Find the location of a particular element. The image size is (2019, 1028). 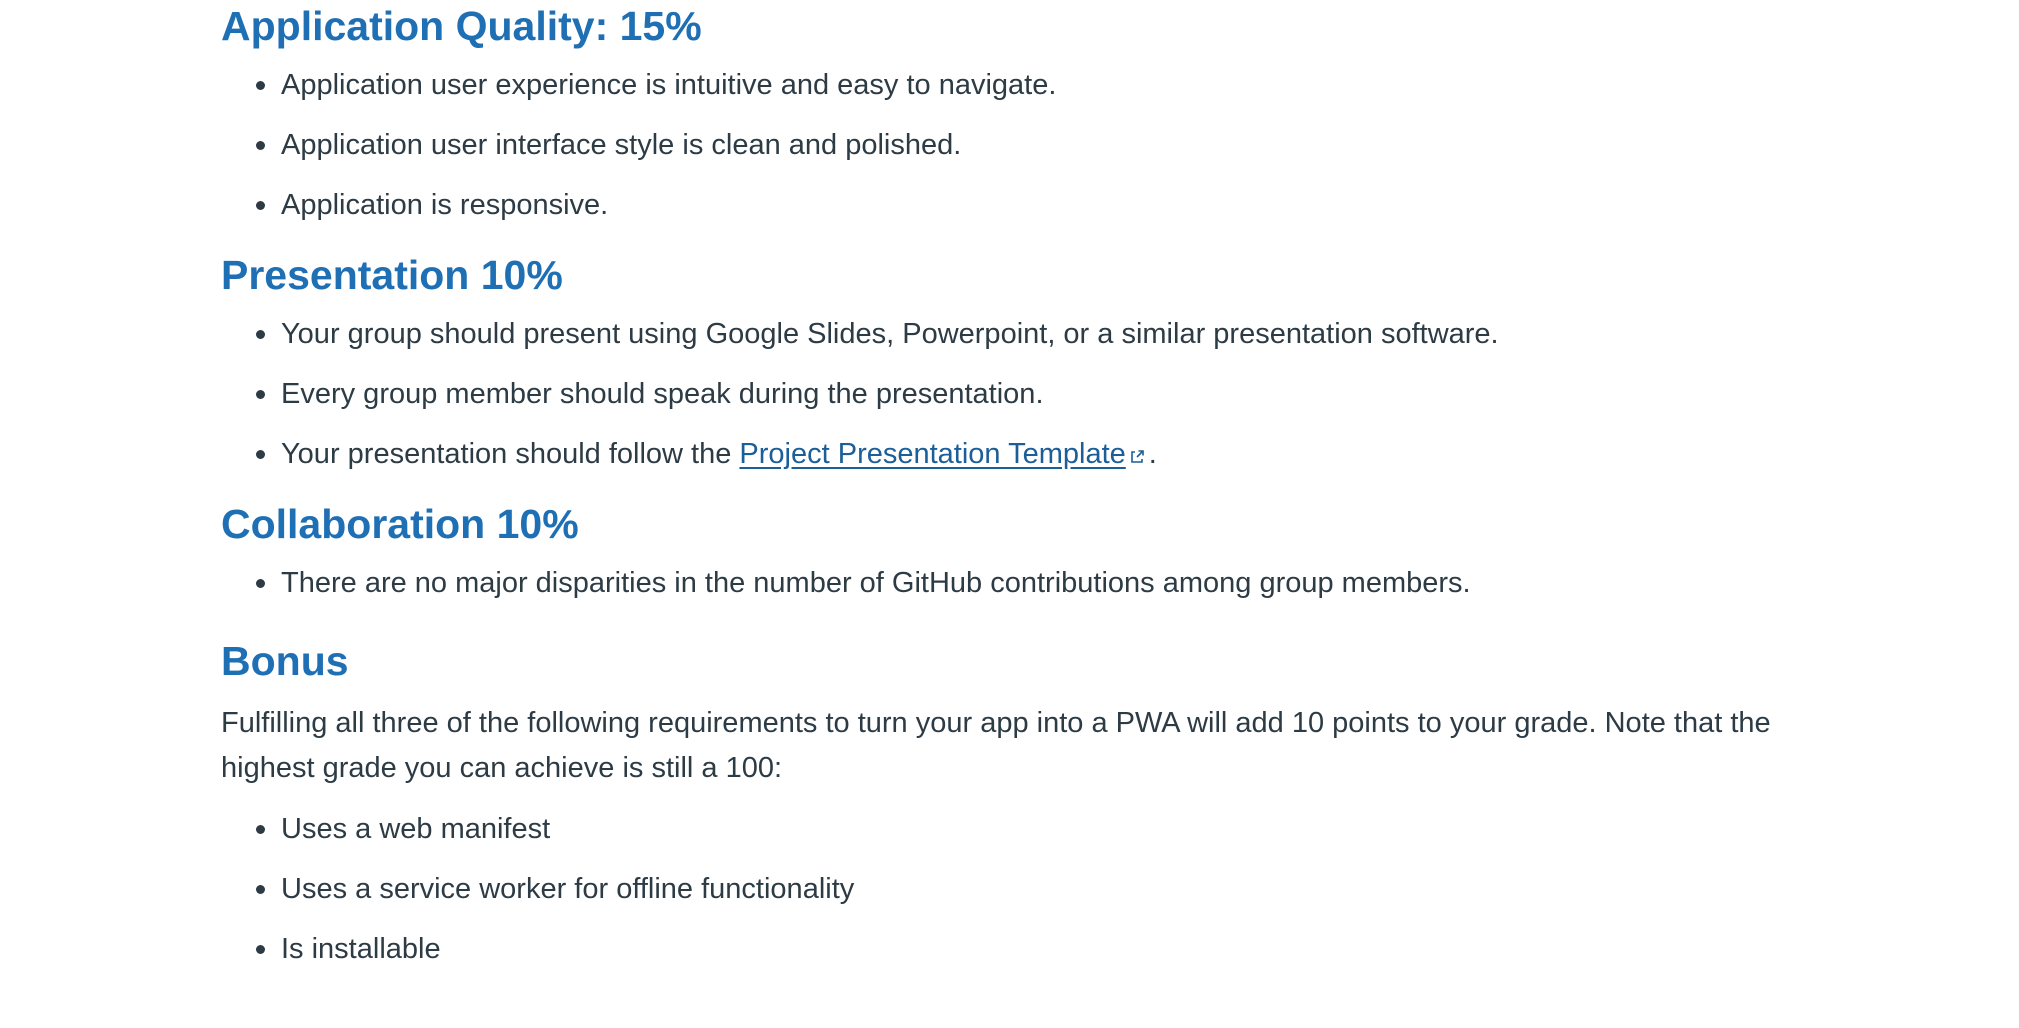

section-heading-collaboration: Collaboration 10% is located at coordinates (400, 524).